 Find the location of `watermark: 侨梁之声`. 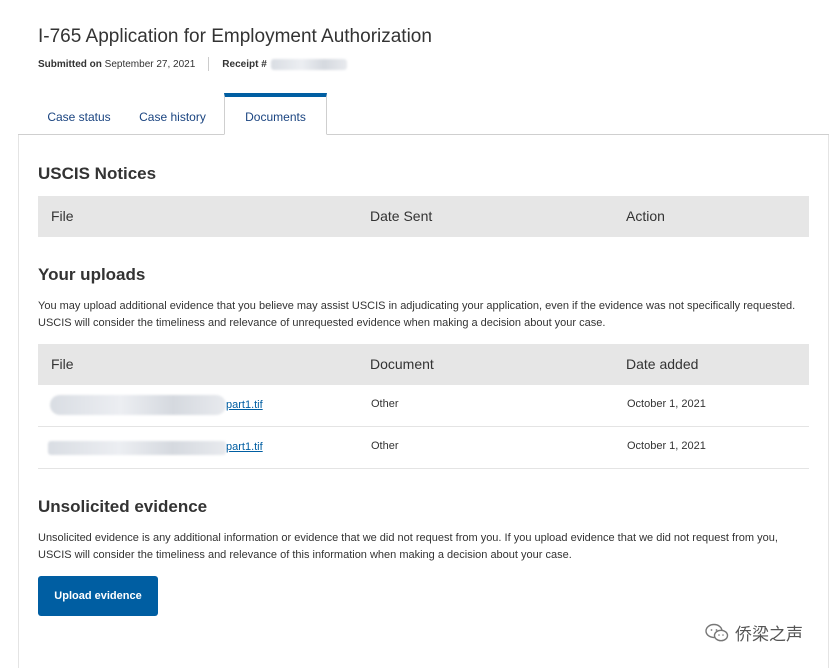

watermark: 侨梁之声 is located at coordinates (754, 632).